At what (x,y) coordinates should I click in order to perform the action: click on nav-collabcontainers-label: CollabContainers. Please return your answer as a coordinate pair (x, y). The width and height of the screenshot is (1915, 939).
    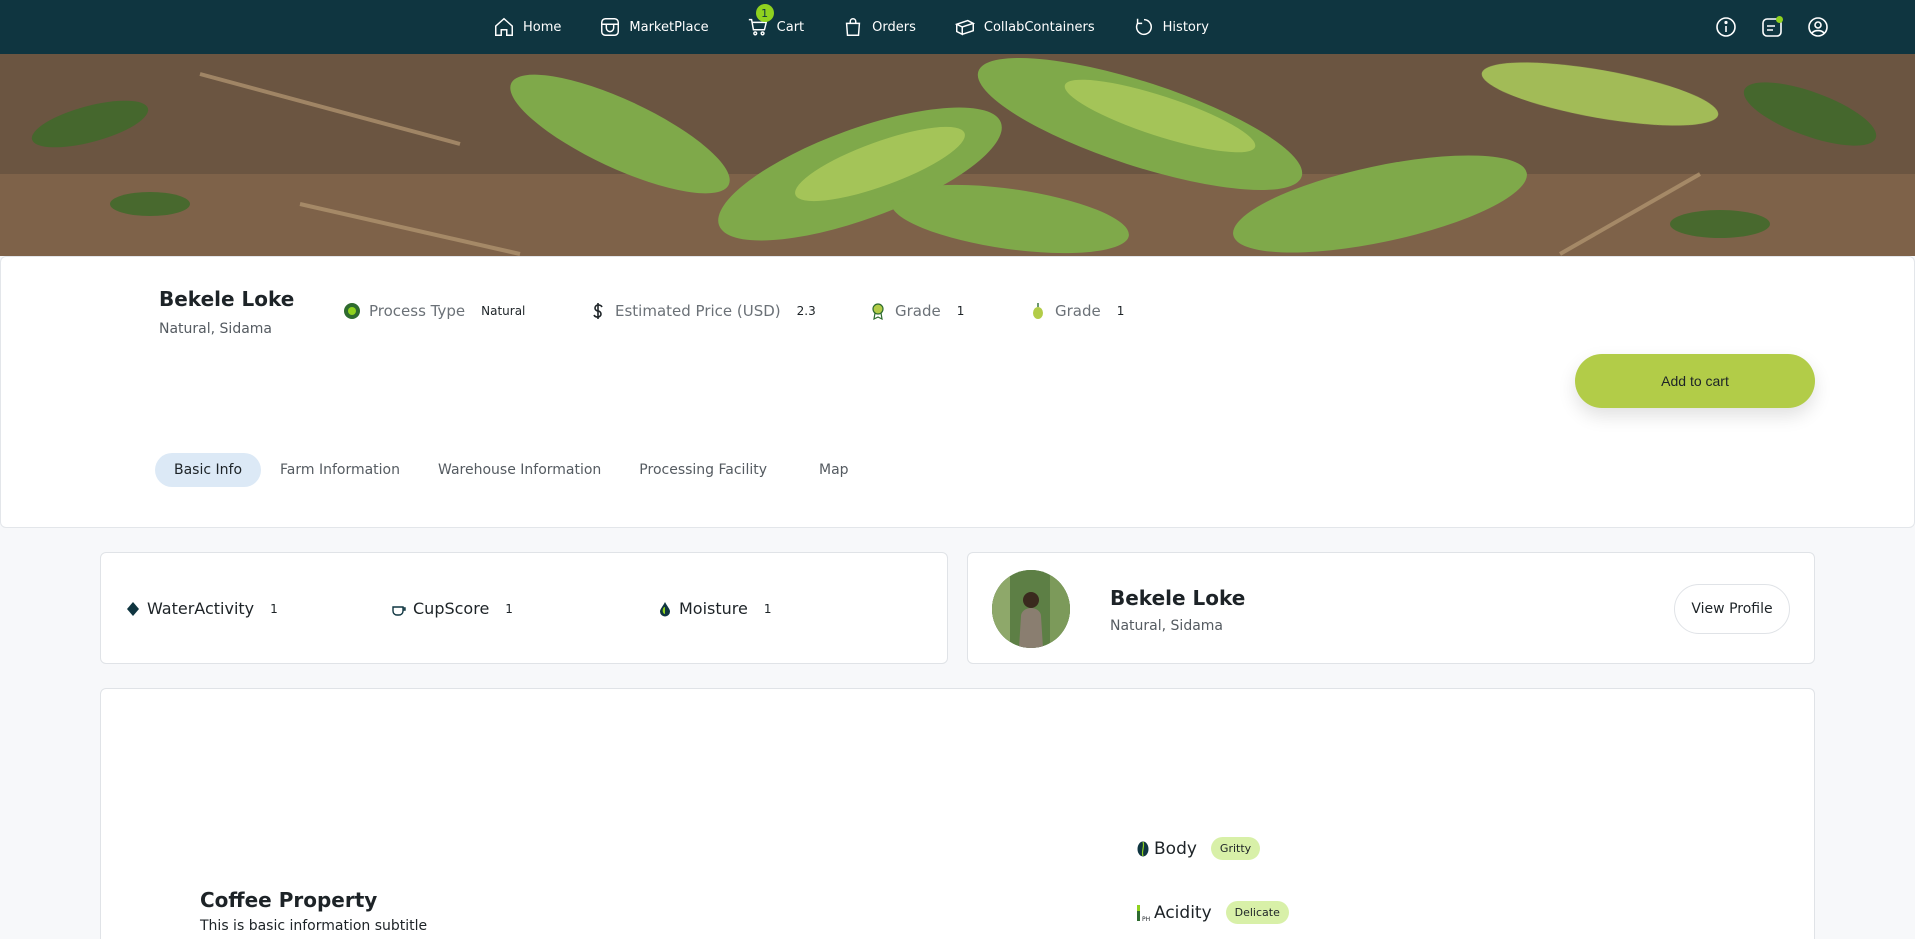
    Looking at the image, I should click on (1039, 27).